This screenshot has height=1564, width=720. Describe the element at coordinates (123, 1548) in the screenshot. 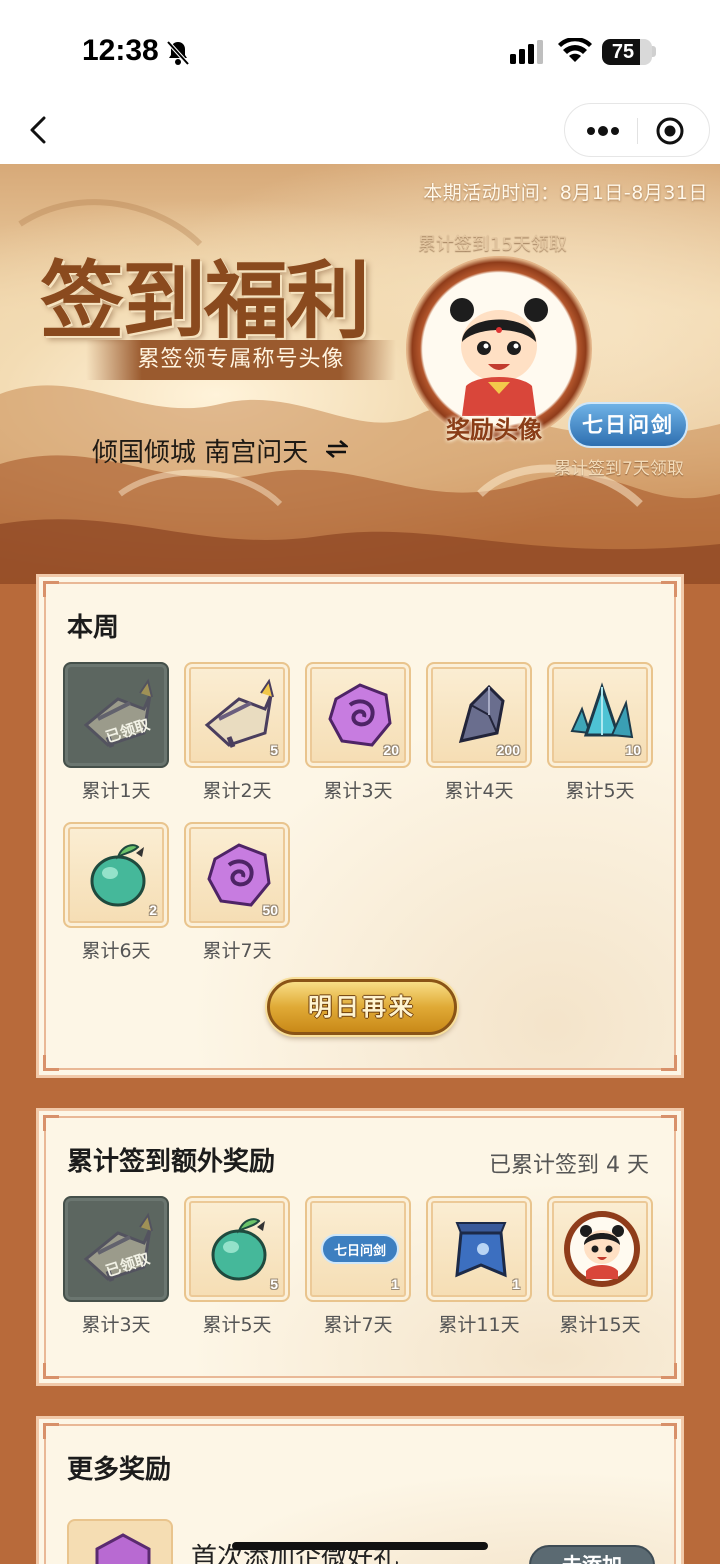

I see `purple-token-icon` at that location.